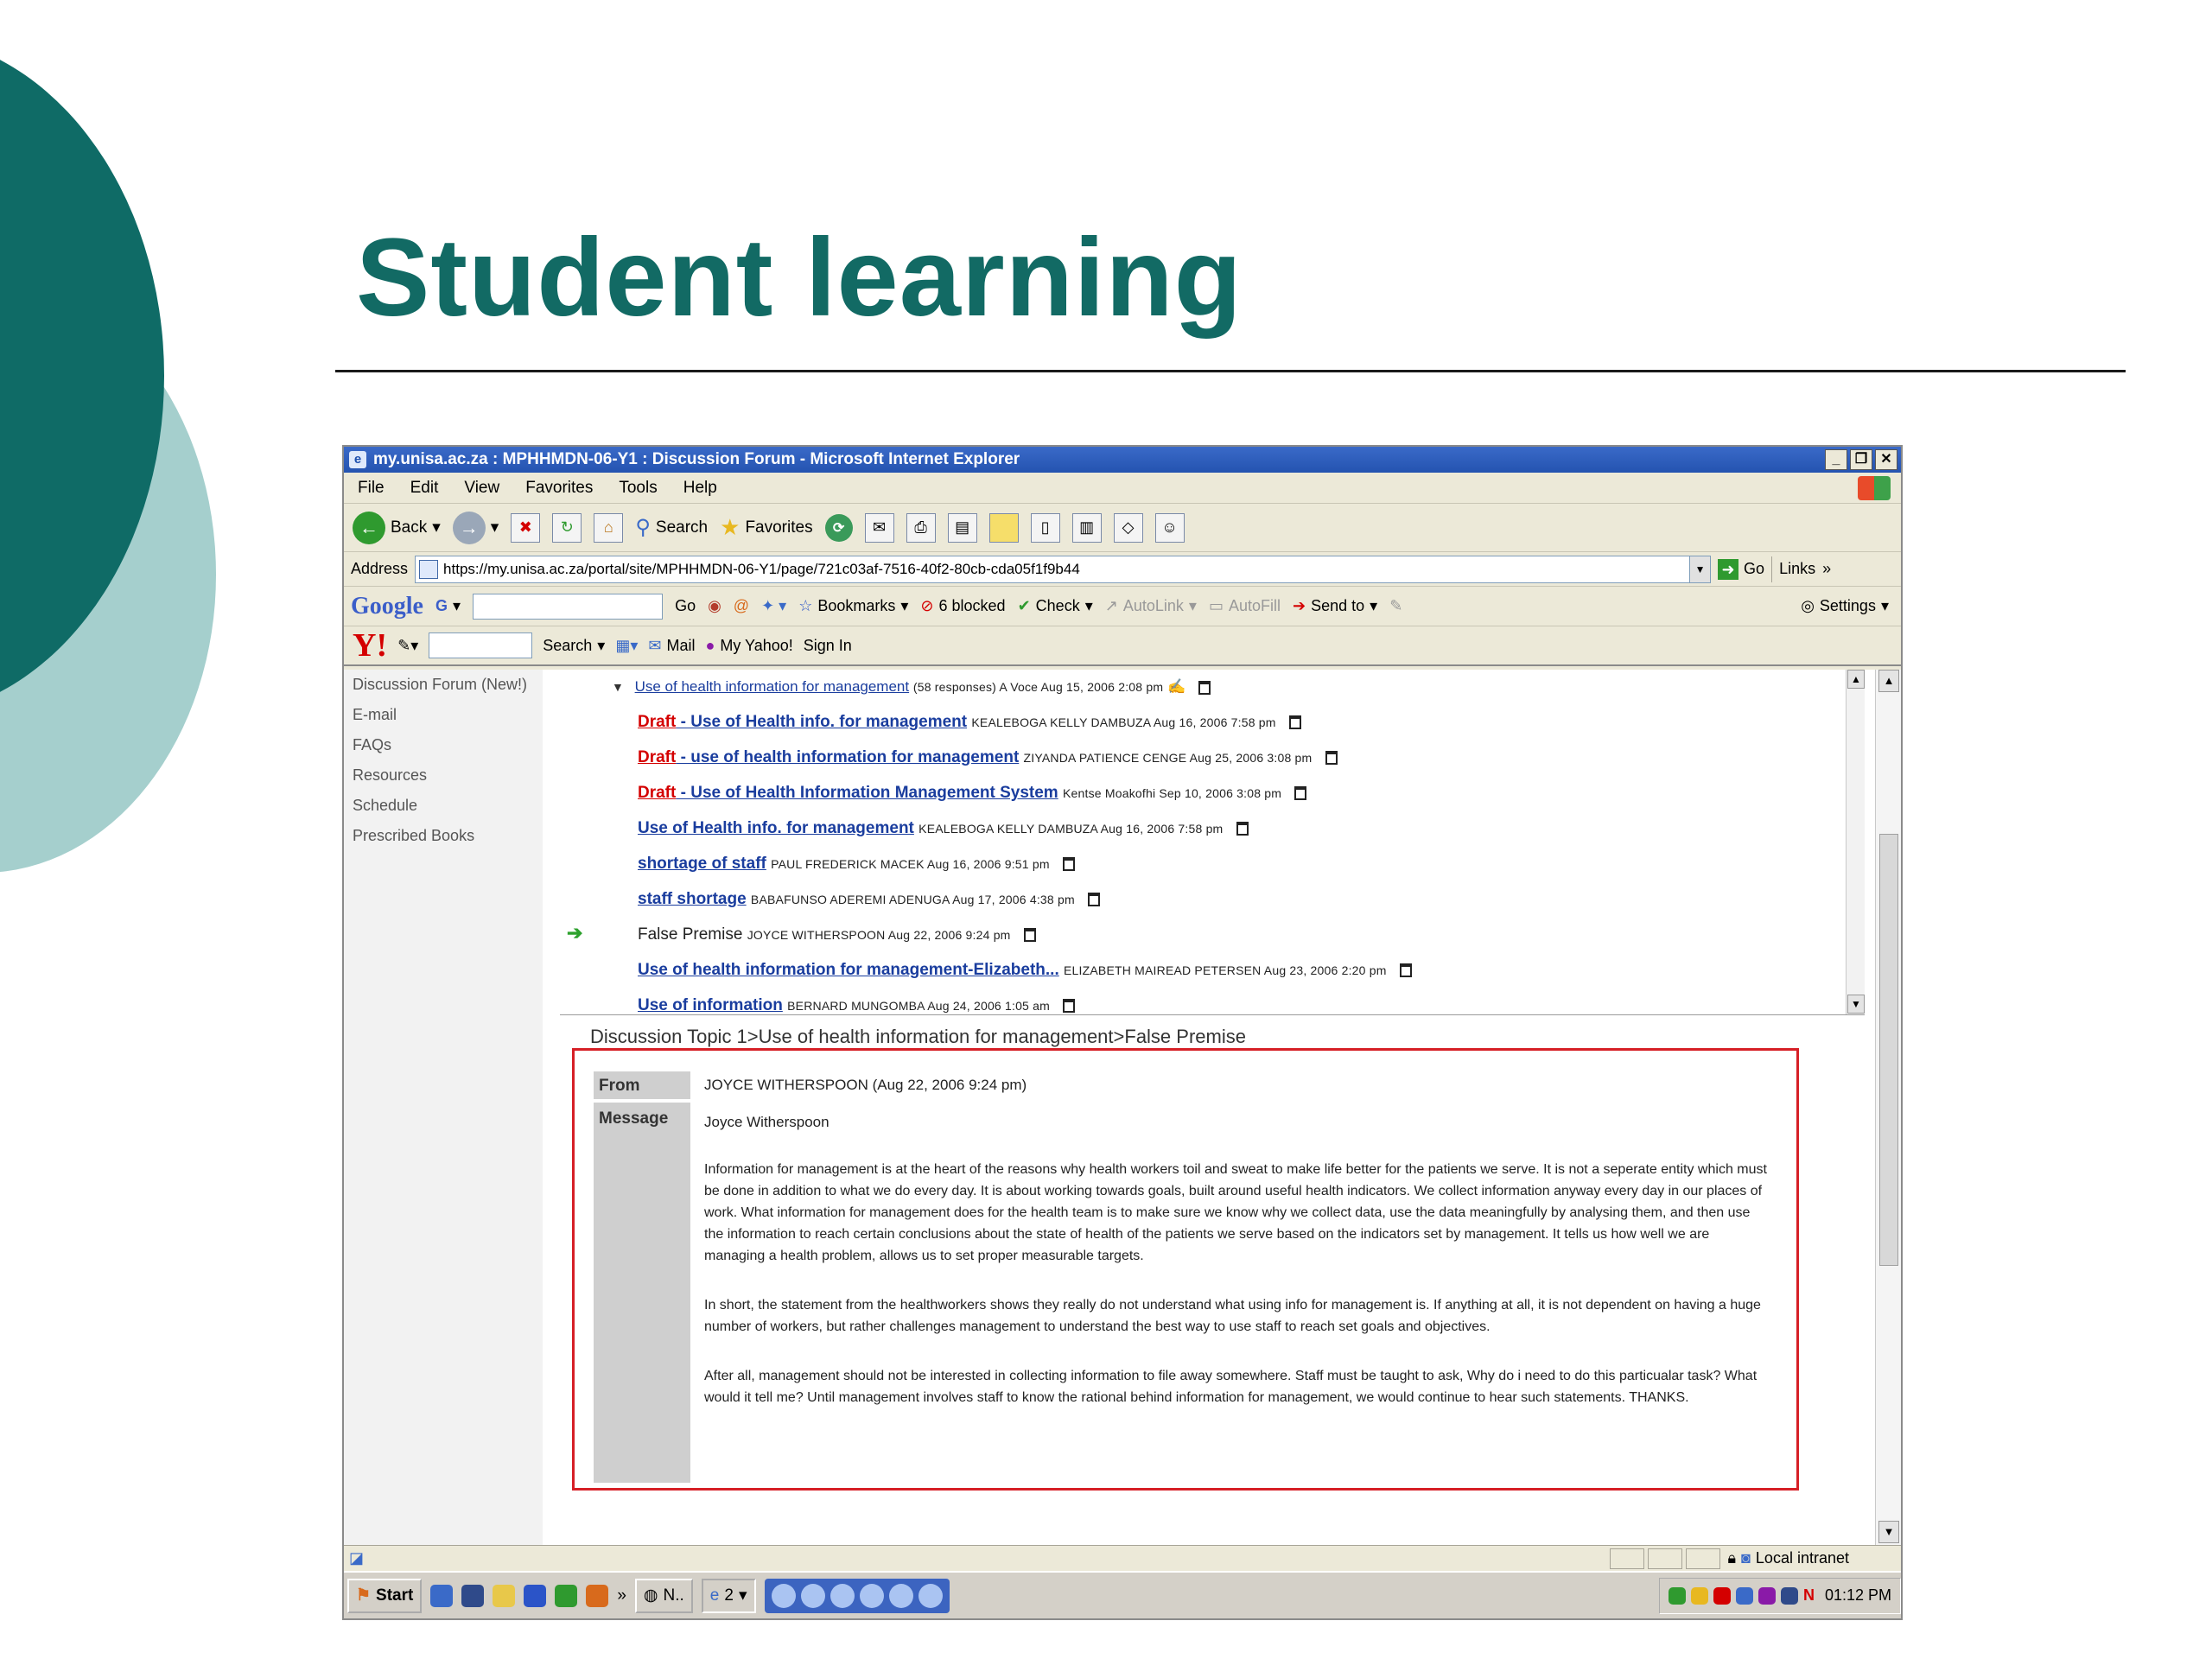 This screenshot has width=2212, height=1659. I want to click on forward-button: → ▾, so click(475, 527).